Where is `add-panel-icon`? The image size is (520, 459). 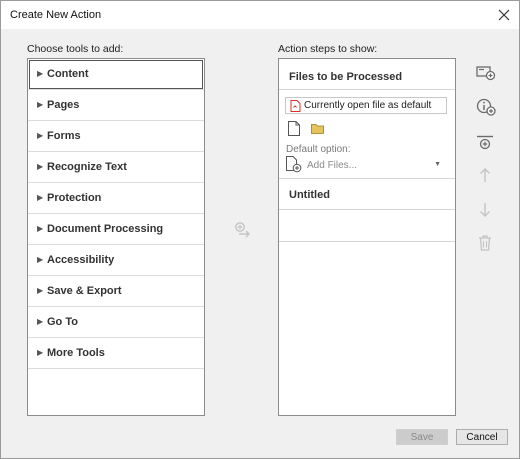
add-panel-icon is located at coordinates (486, 73).